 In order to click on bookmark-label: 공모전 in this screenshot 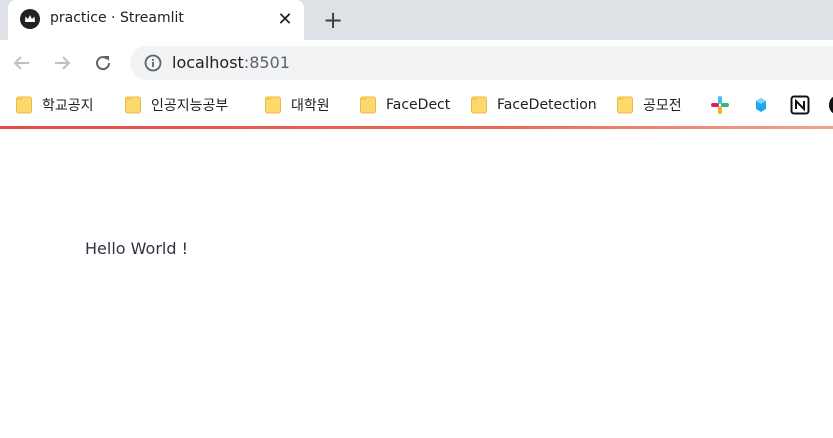, I will do `click(662, 106)`.